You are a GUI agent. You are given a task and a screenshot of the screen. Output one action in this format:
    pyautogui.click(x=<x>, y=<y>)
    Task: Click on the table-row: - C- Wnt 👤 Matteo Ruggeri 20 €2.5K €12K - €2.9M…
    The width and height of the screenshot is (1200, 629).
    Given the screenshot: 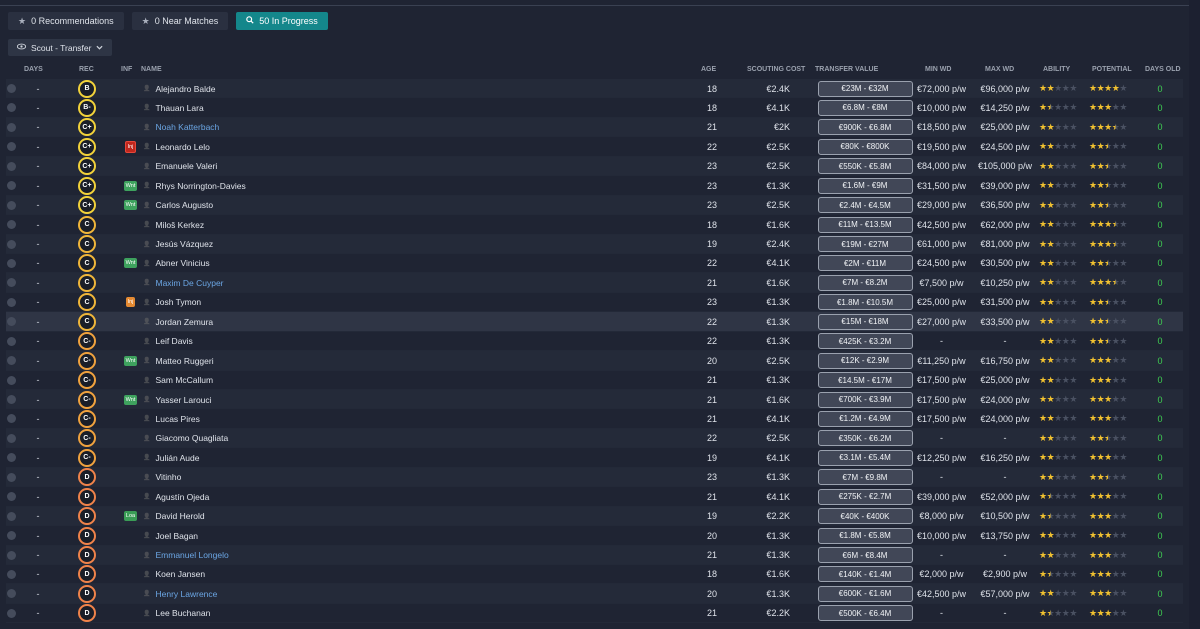 What is the action you would take?
    pyautogui.click(x=594, y=361)
    